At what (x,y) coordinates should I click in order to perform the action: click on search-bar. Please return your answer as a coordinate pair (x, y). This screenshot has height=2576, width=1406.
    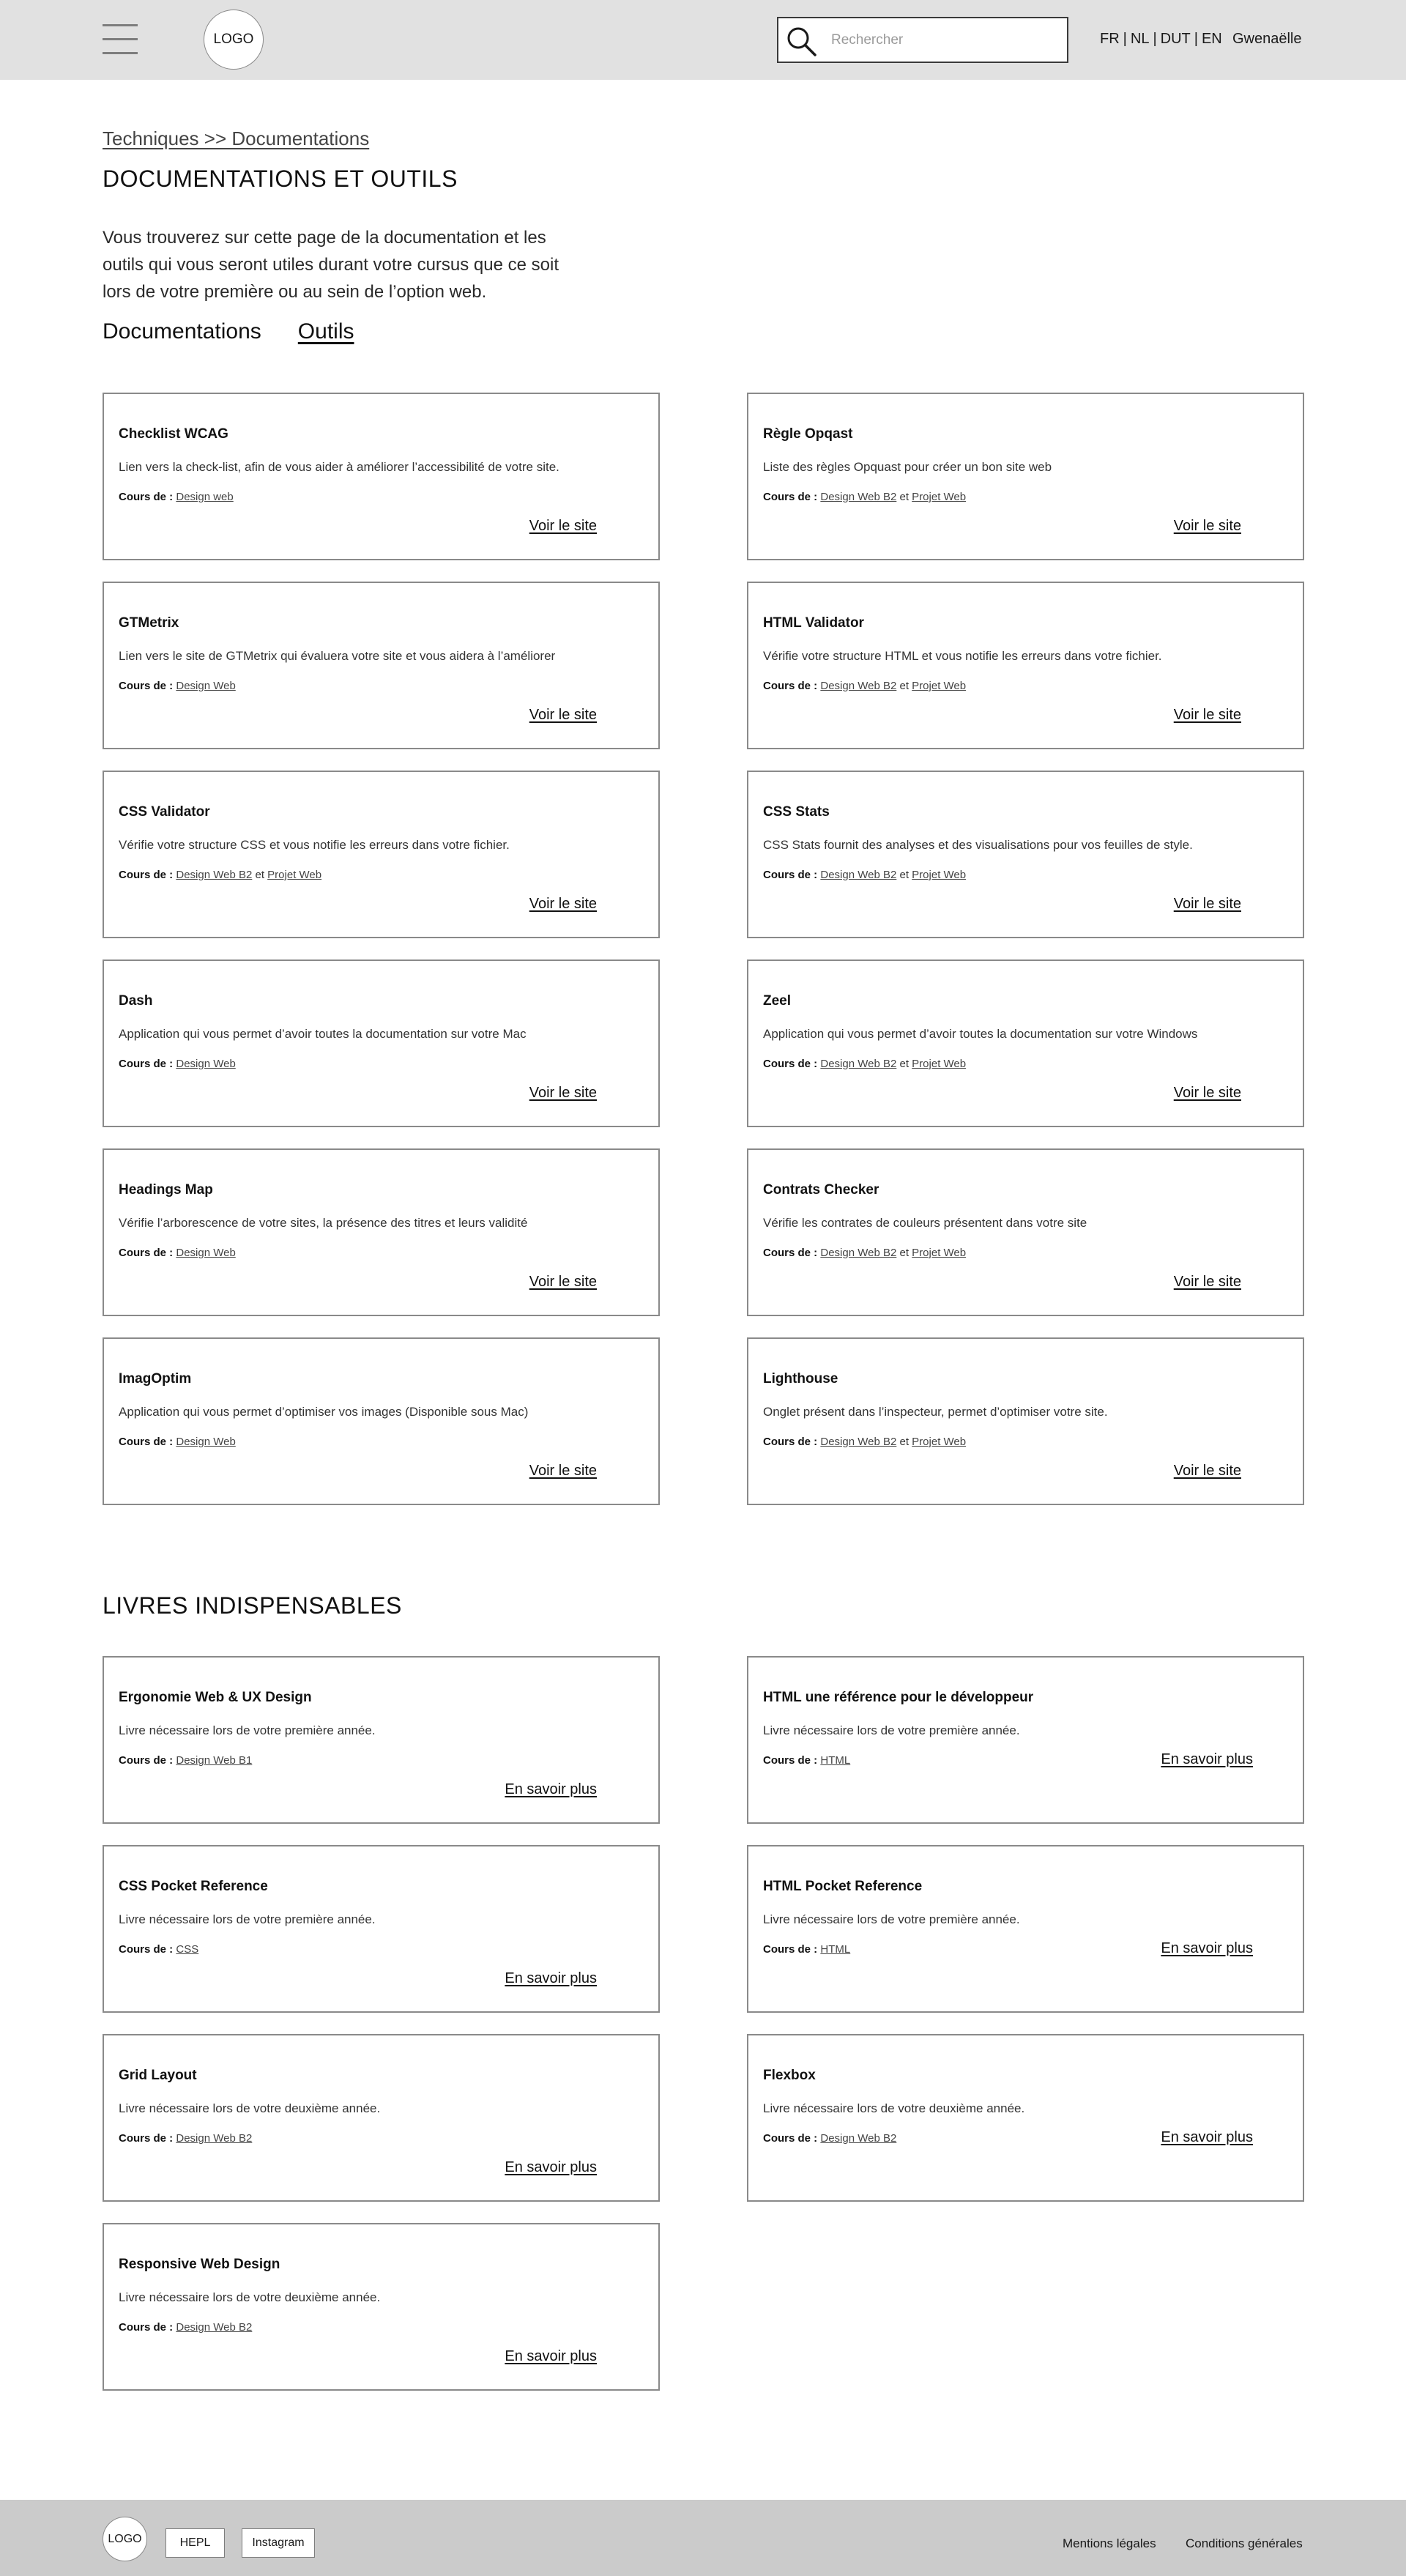
    Looking at the image, I should click on (922, 40).